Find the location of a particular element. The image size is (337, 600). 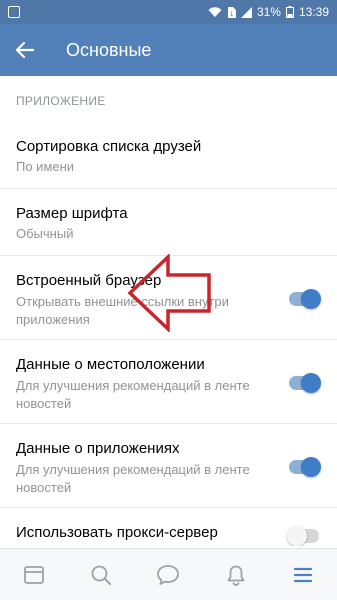

nav-news-button is located at coordinates (34, 575).